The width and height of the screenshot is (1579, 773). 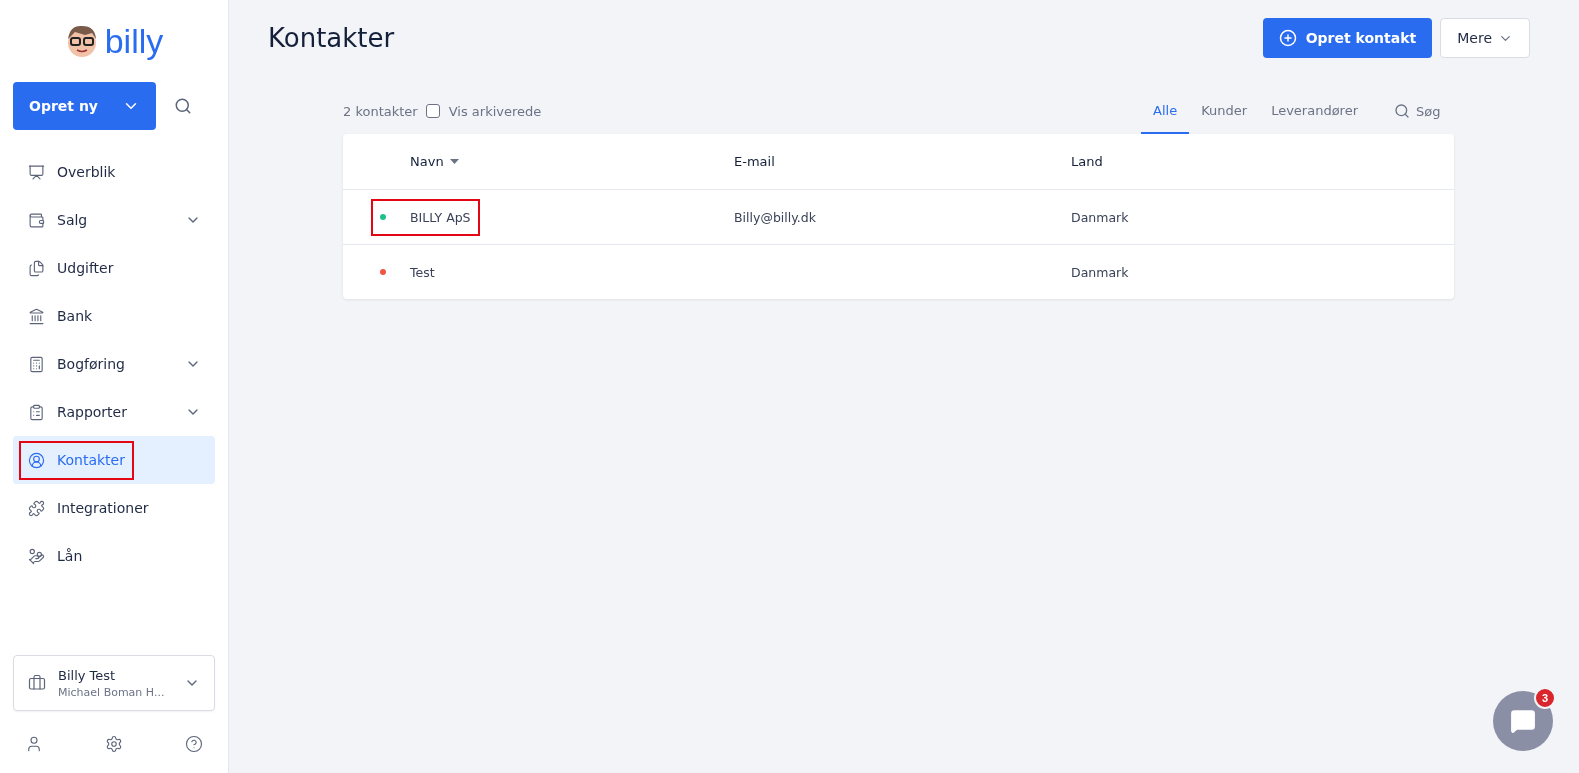 What do you see at coordinates (72, 220) in the screenshot?
I see `nav-label: Salg` at bounding box center [72, 220].